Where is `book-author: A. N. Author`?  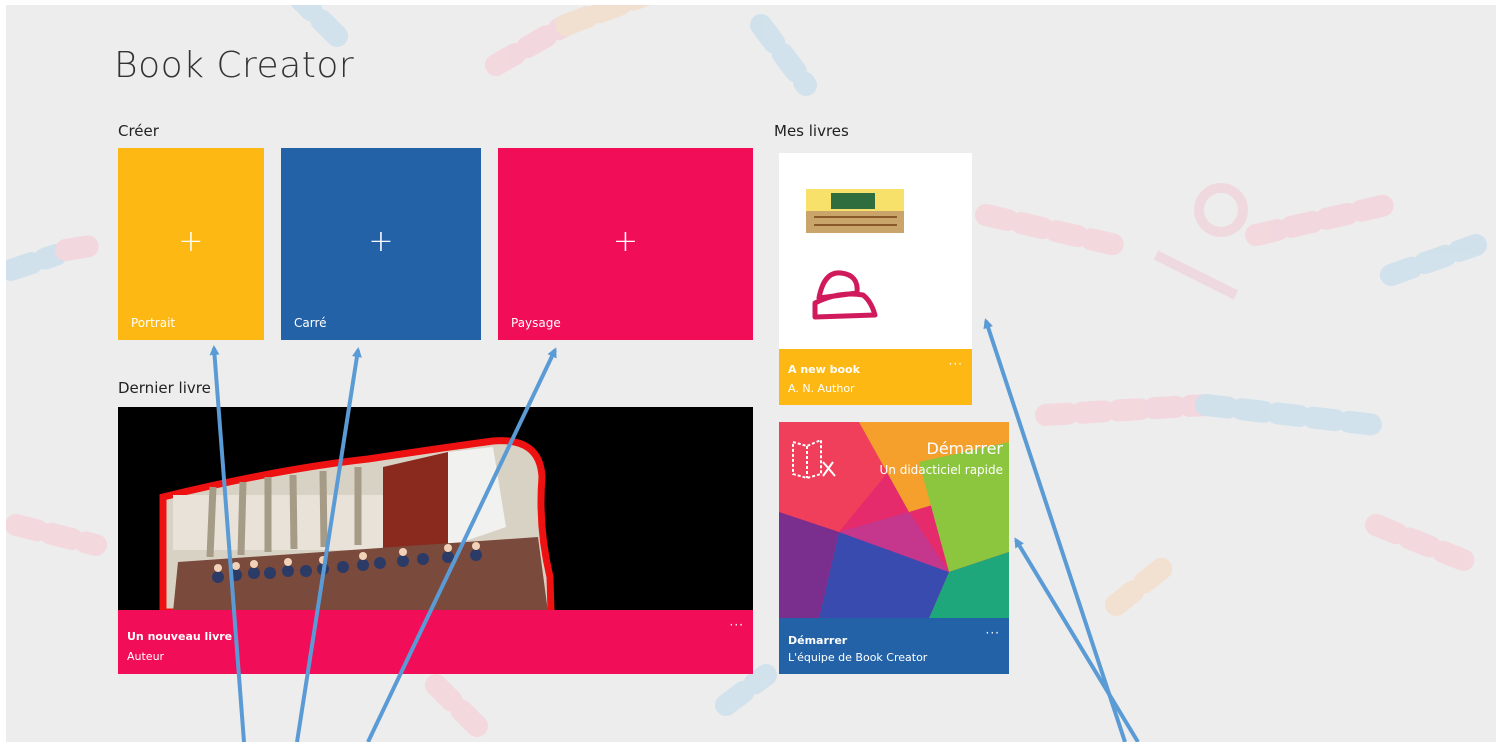 book-author: A. N. Author is located at coordinates (821, 388).